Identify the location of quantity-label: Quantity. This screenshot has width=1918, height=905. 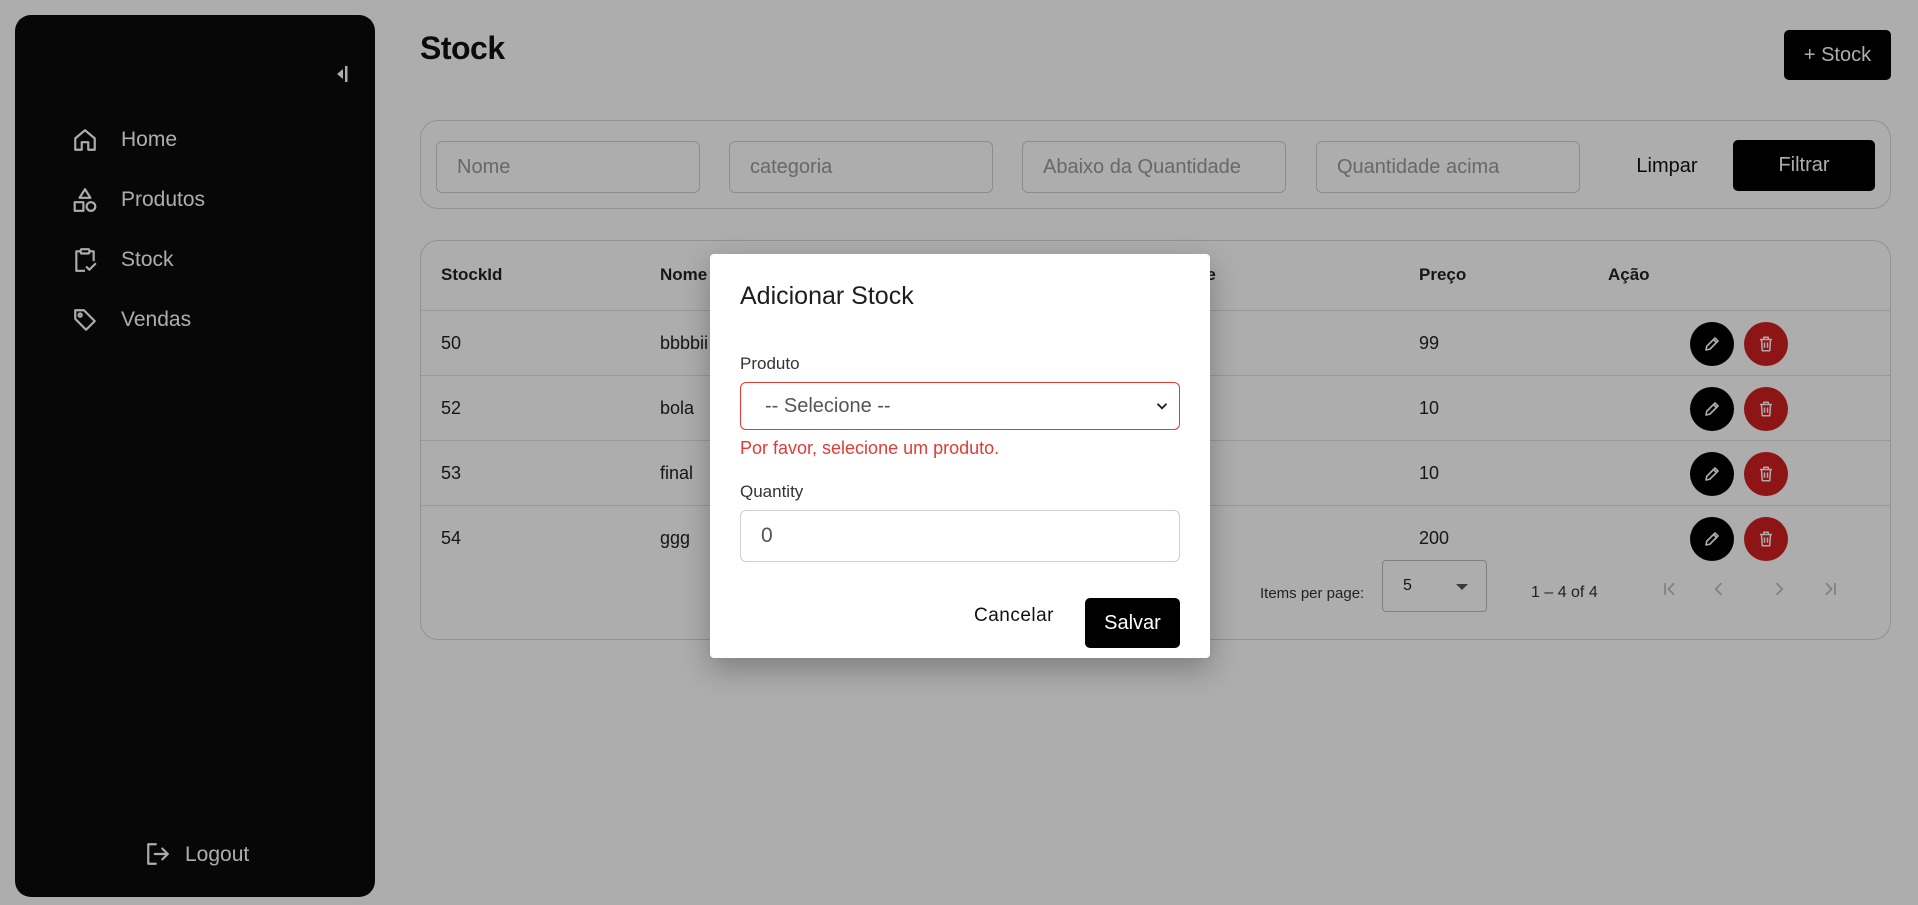
(772, 491).